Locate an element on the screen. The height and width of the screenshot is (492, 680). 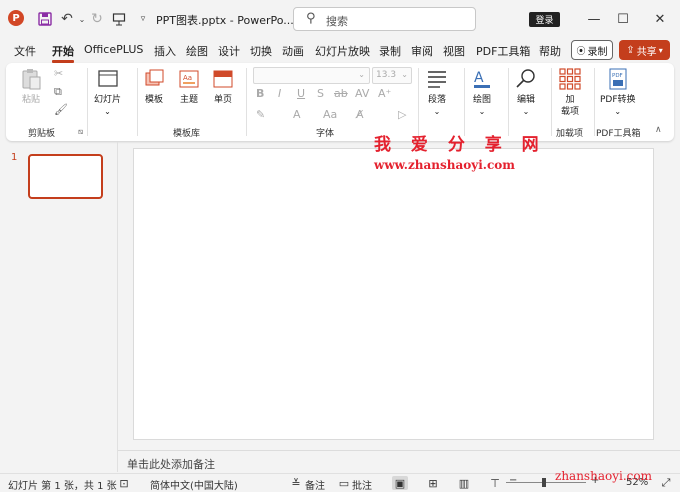
fit-slide-icon: ⤢ is located at coordinates (666, 483).